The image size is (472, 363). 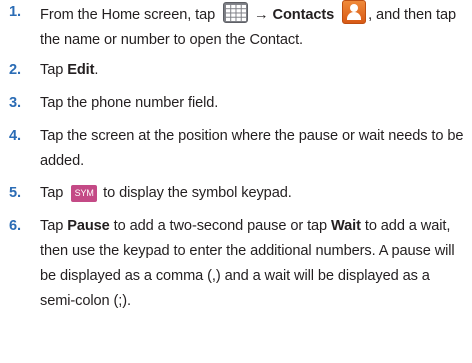 What do you see at coordinates (84, 193) in the screenshot?
I see `sym-key-icon: SYM` at bounding box center [84, 193].